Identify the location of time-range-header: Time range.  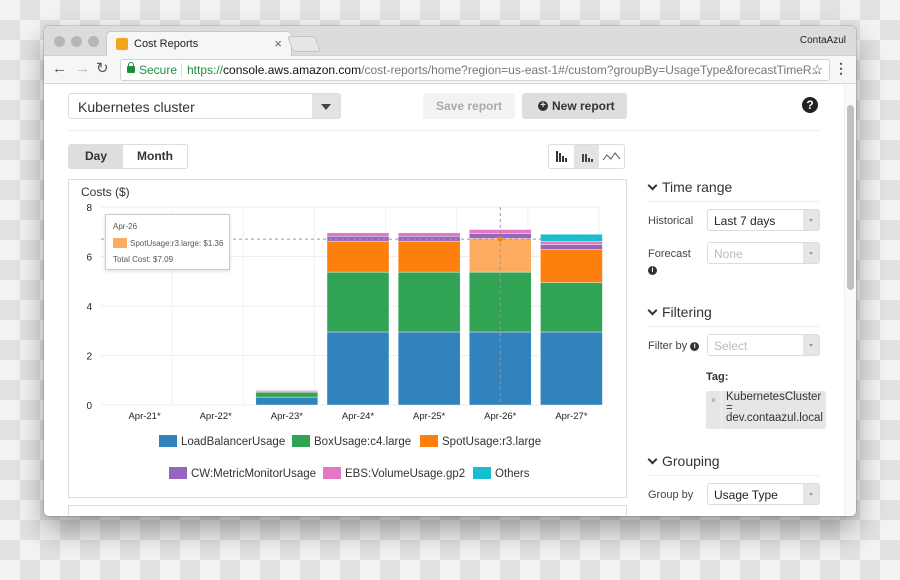
(733, 190).